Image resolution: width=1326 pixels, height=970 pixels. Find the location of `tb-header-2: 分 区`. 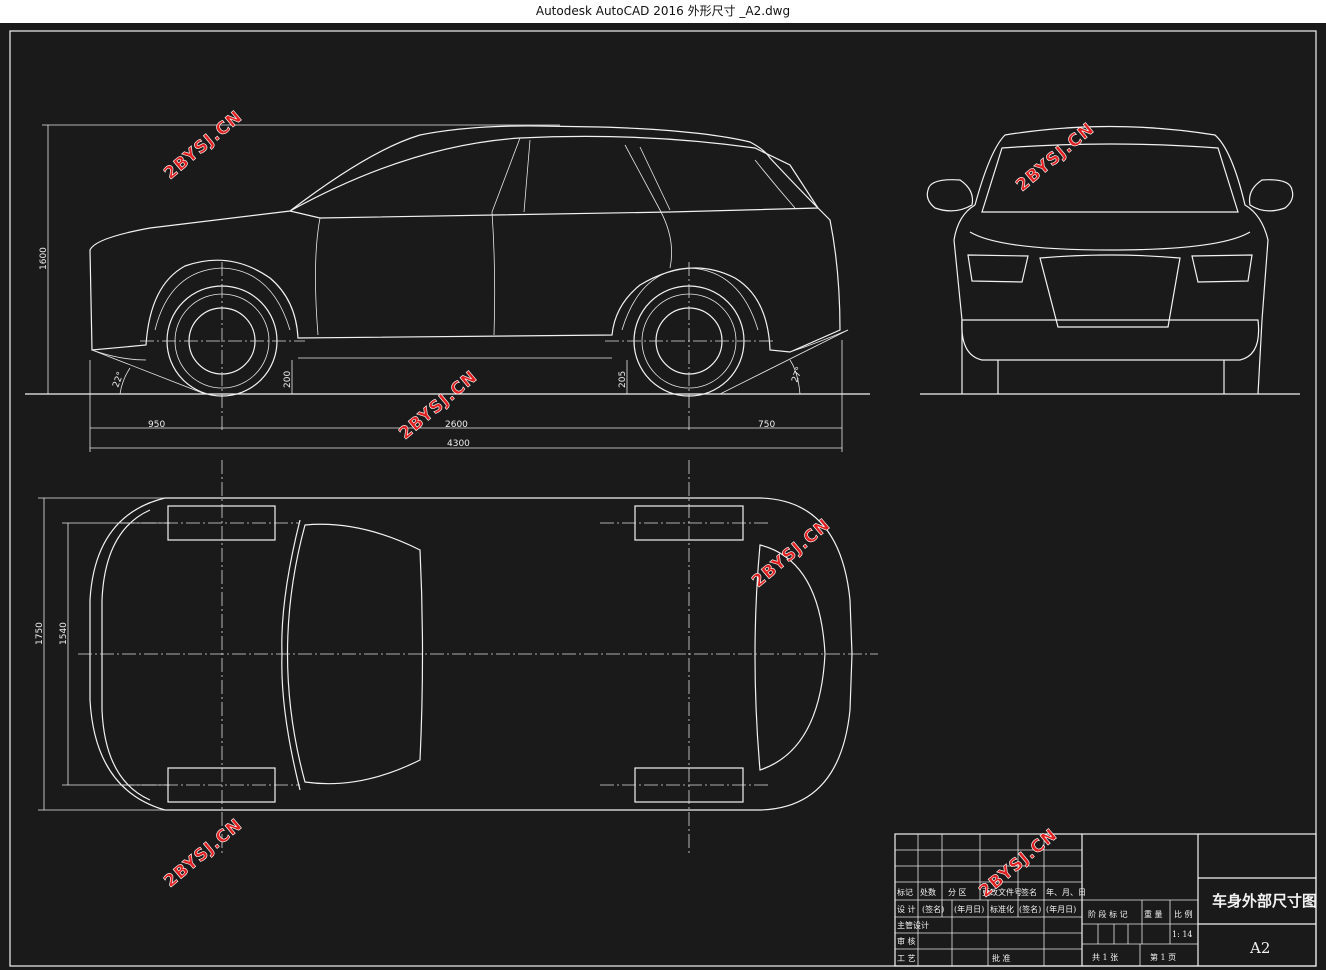

tb-header-2: 分 区 is located at coordinates (957, 892).